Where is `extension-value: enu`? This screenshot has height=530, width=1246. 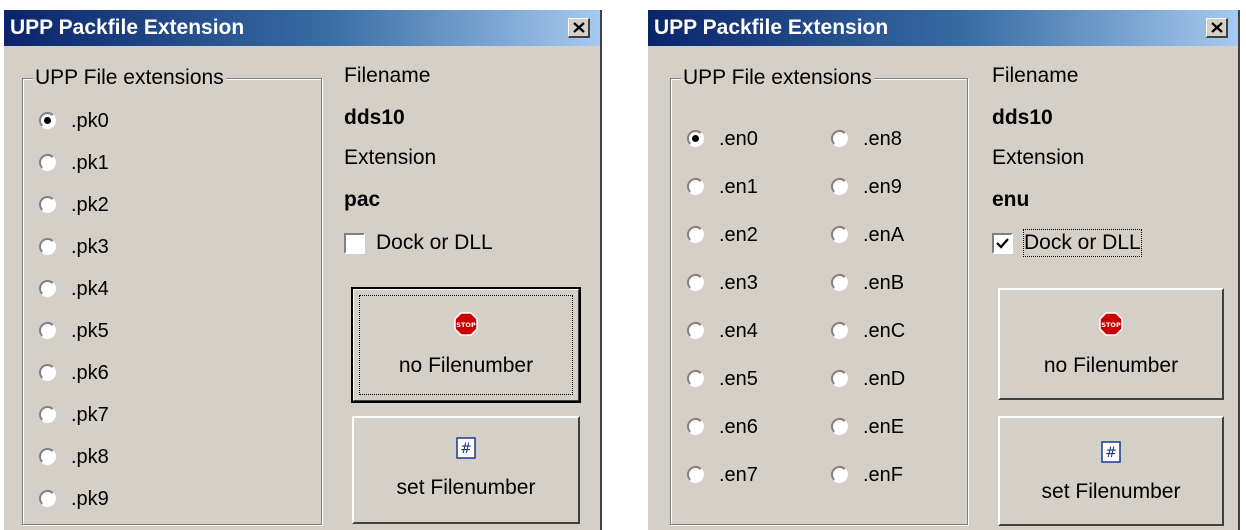
extension-value: enu is located at coordinates (1011, 199).